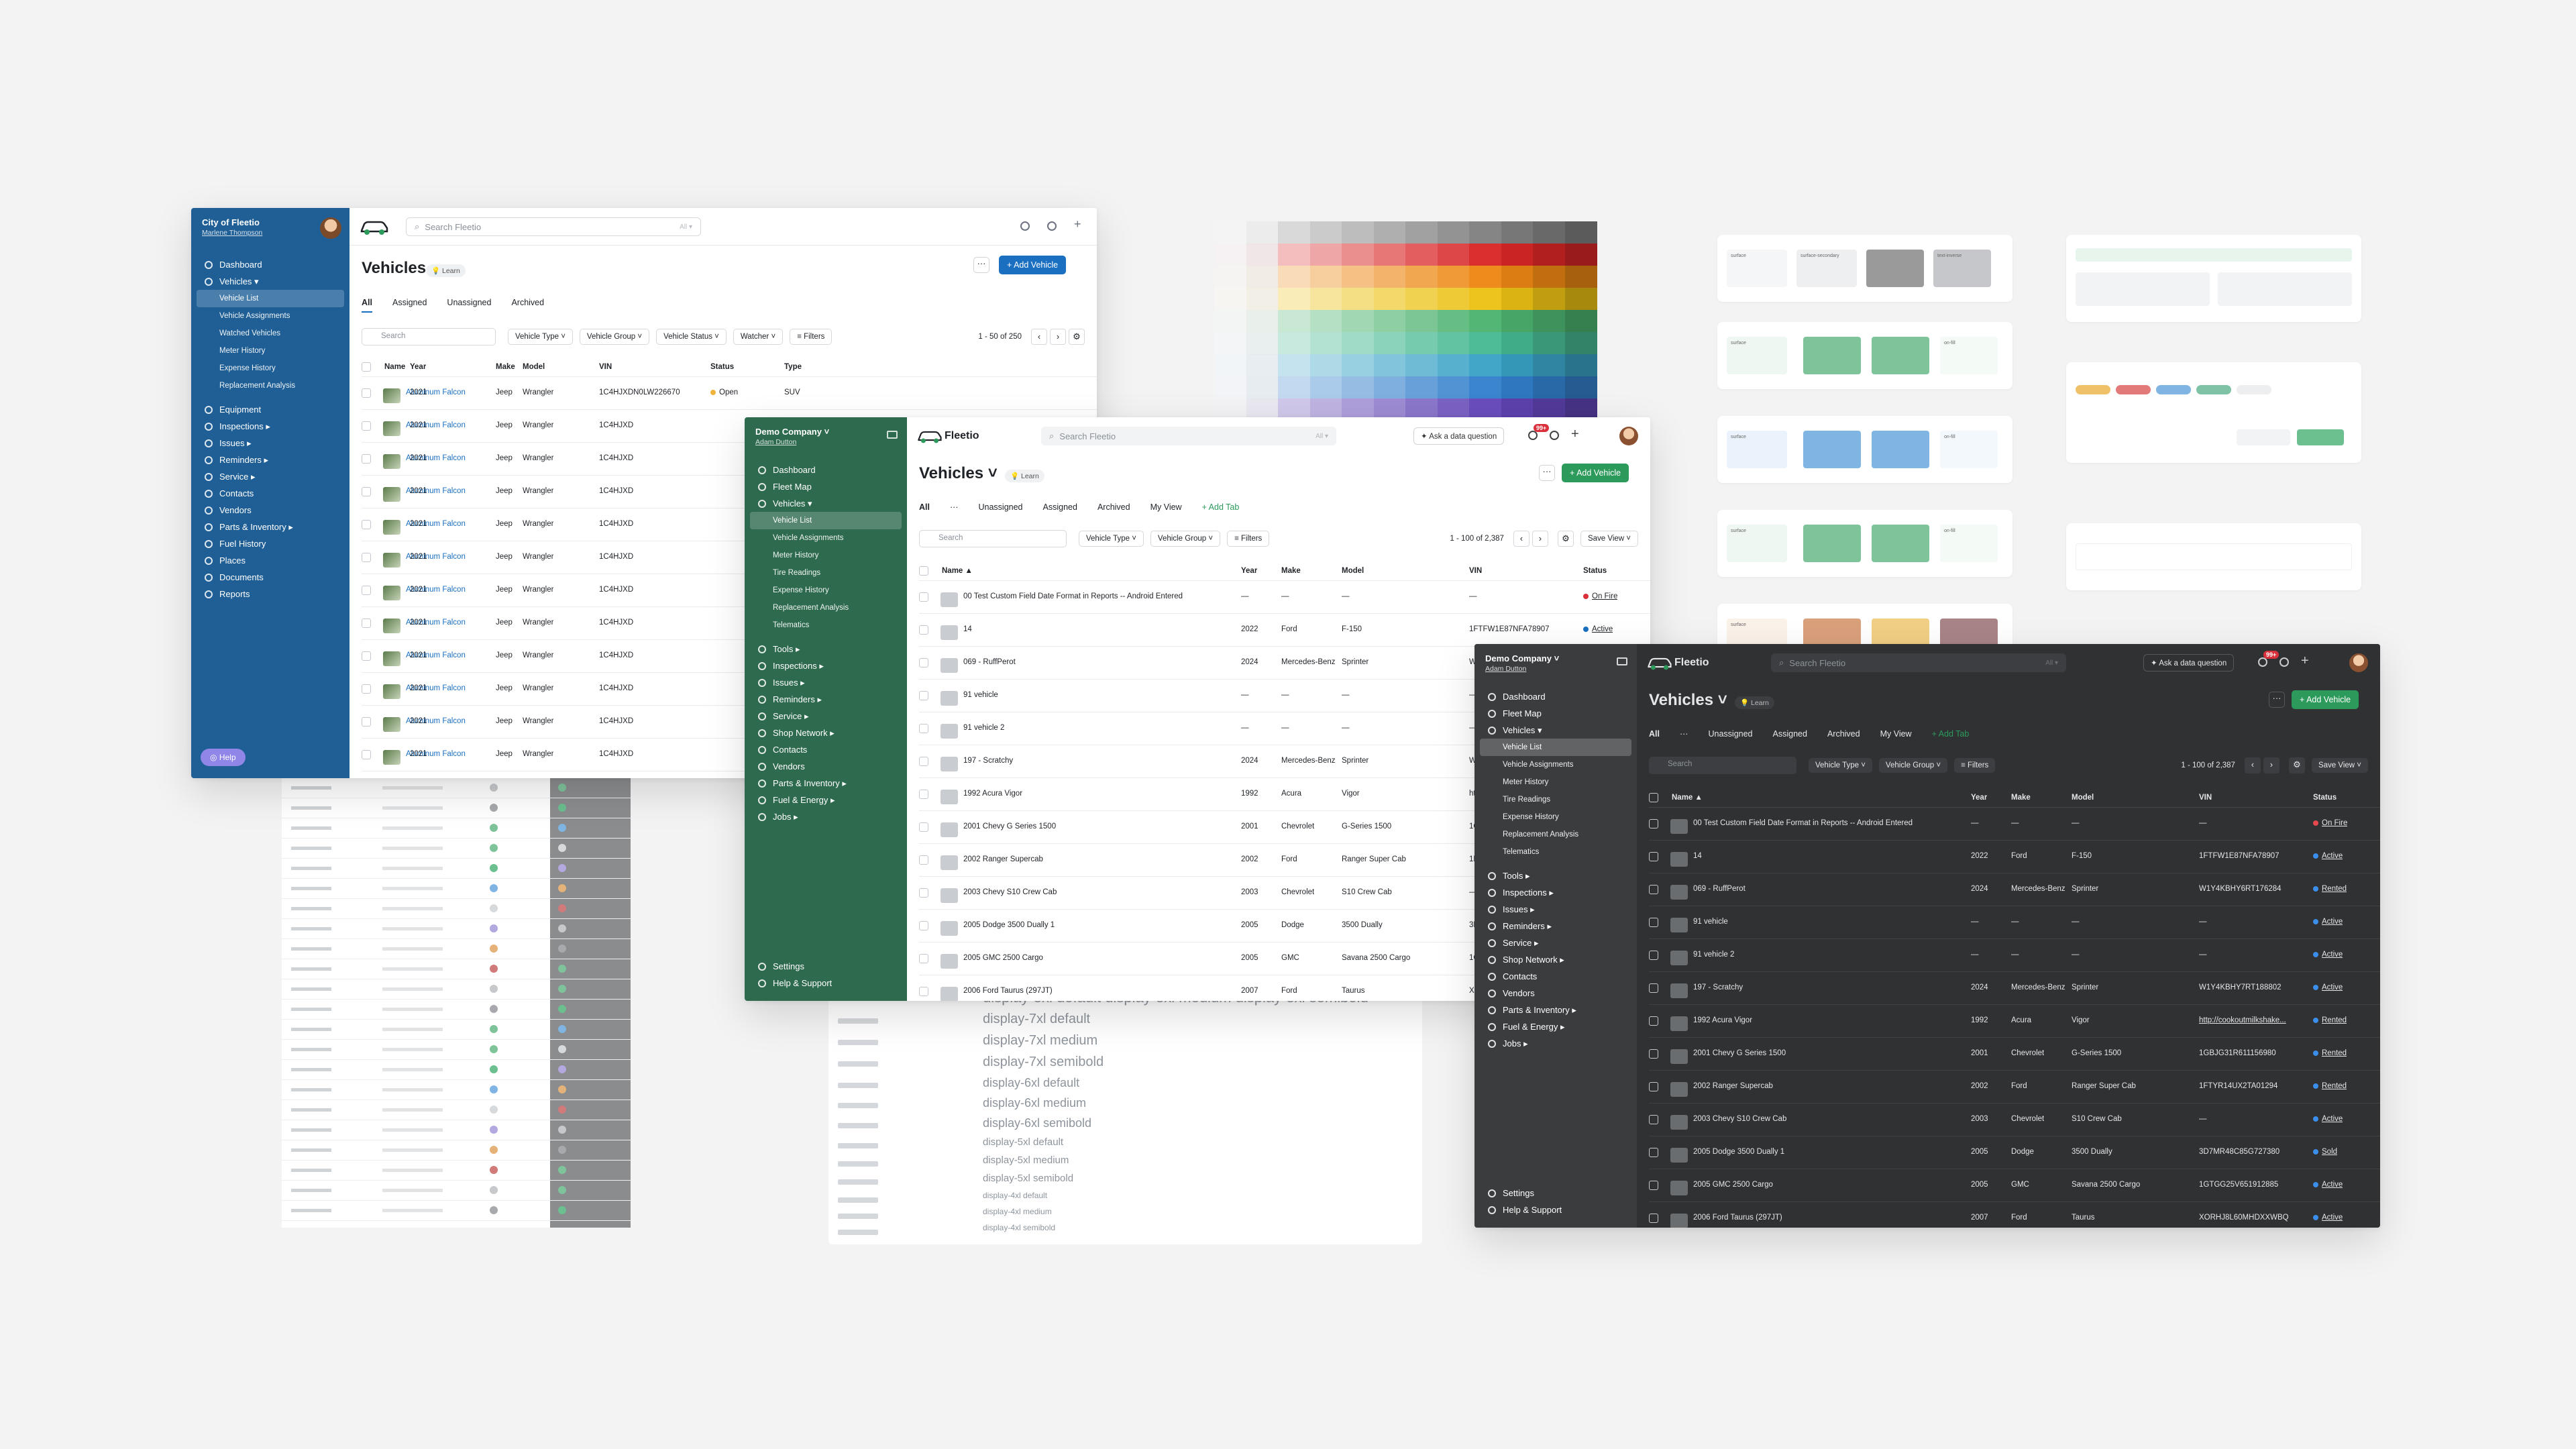 Image resolution: width=2576 pixels, height=1449 pixels. Describe the element at coordinates (2021, 798) in the screenshot. I see `column-header: Make` at that location.